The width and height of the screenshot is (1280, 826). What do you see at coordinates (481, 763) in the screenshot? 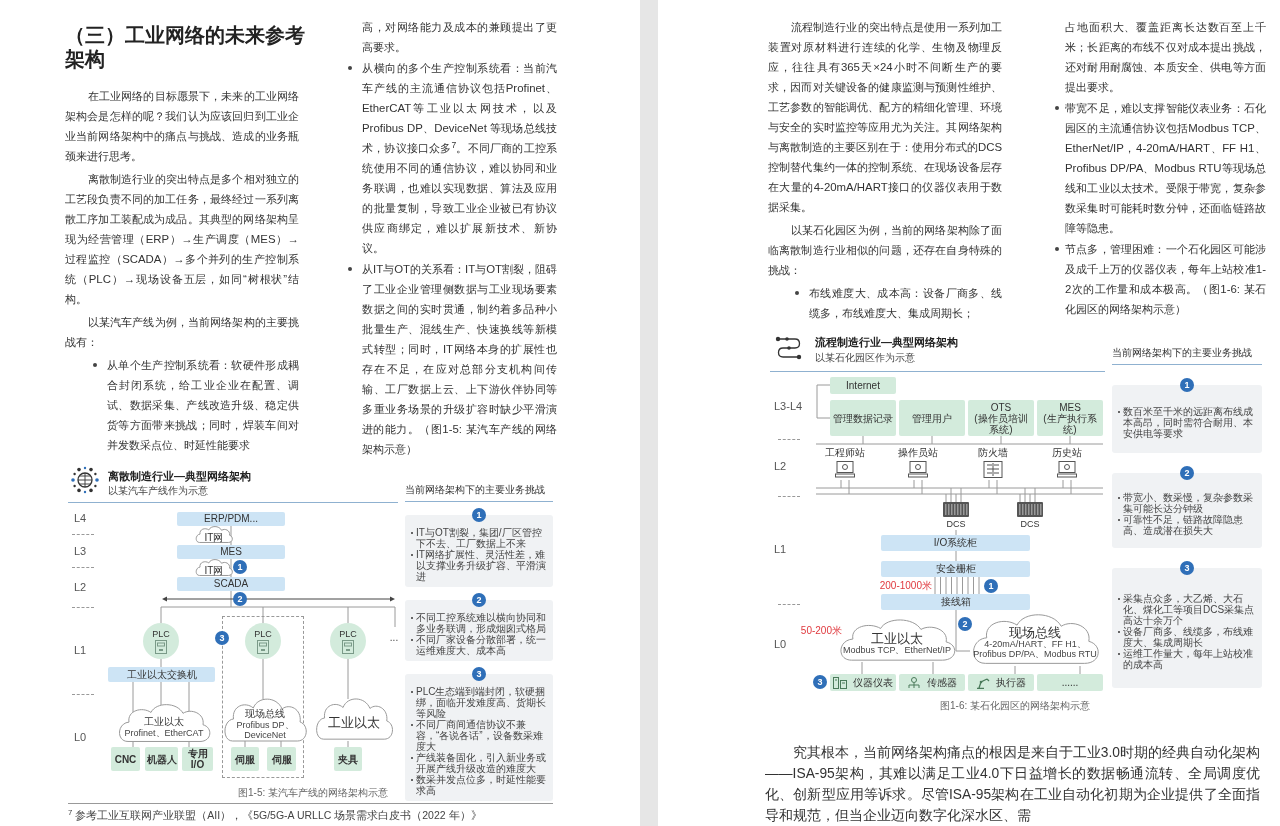
I see `challenge-text: 产线装备固化，引入新业务或开展产线升级改造的难度大` at bounding box center [481, 763].